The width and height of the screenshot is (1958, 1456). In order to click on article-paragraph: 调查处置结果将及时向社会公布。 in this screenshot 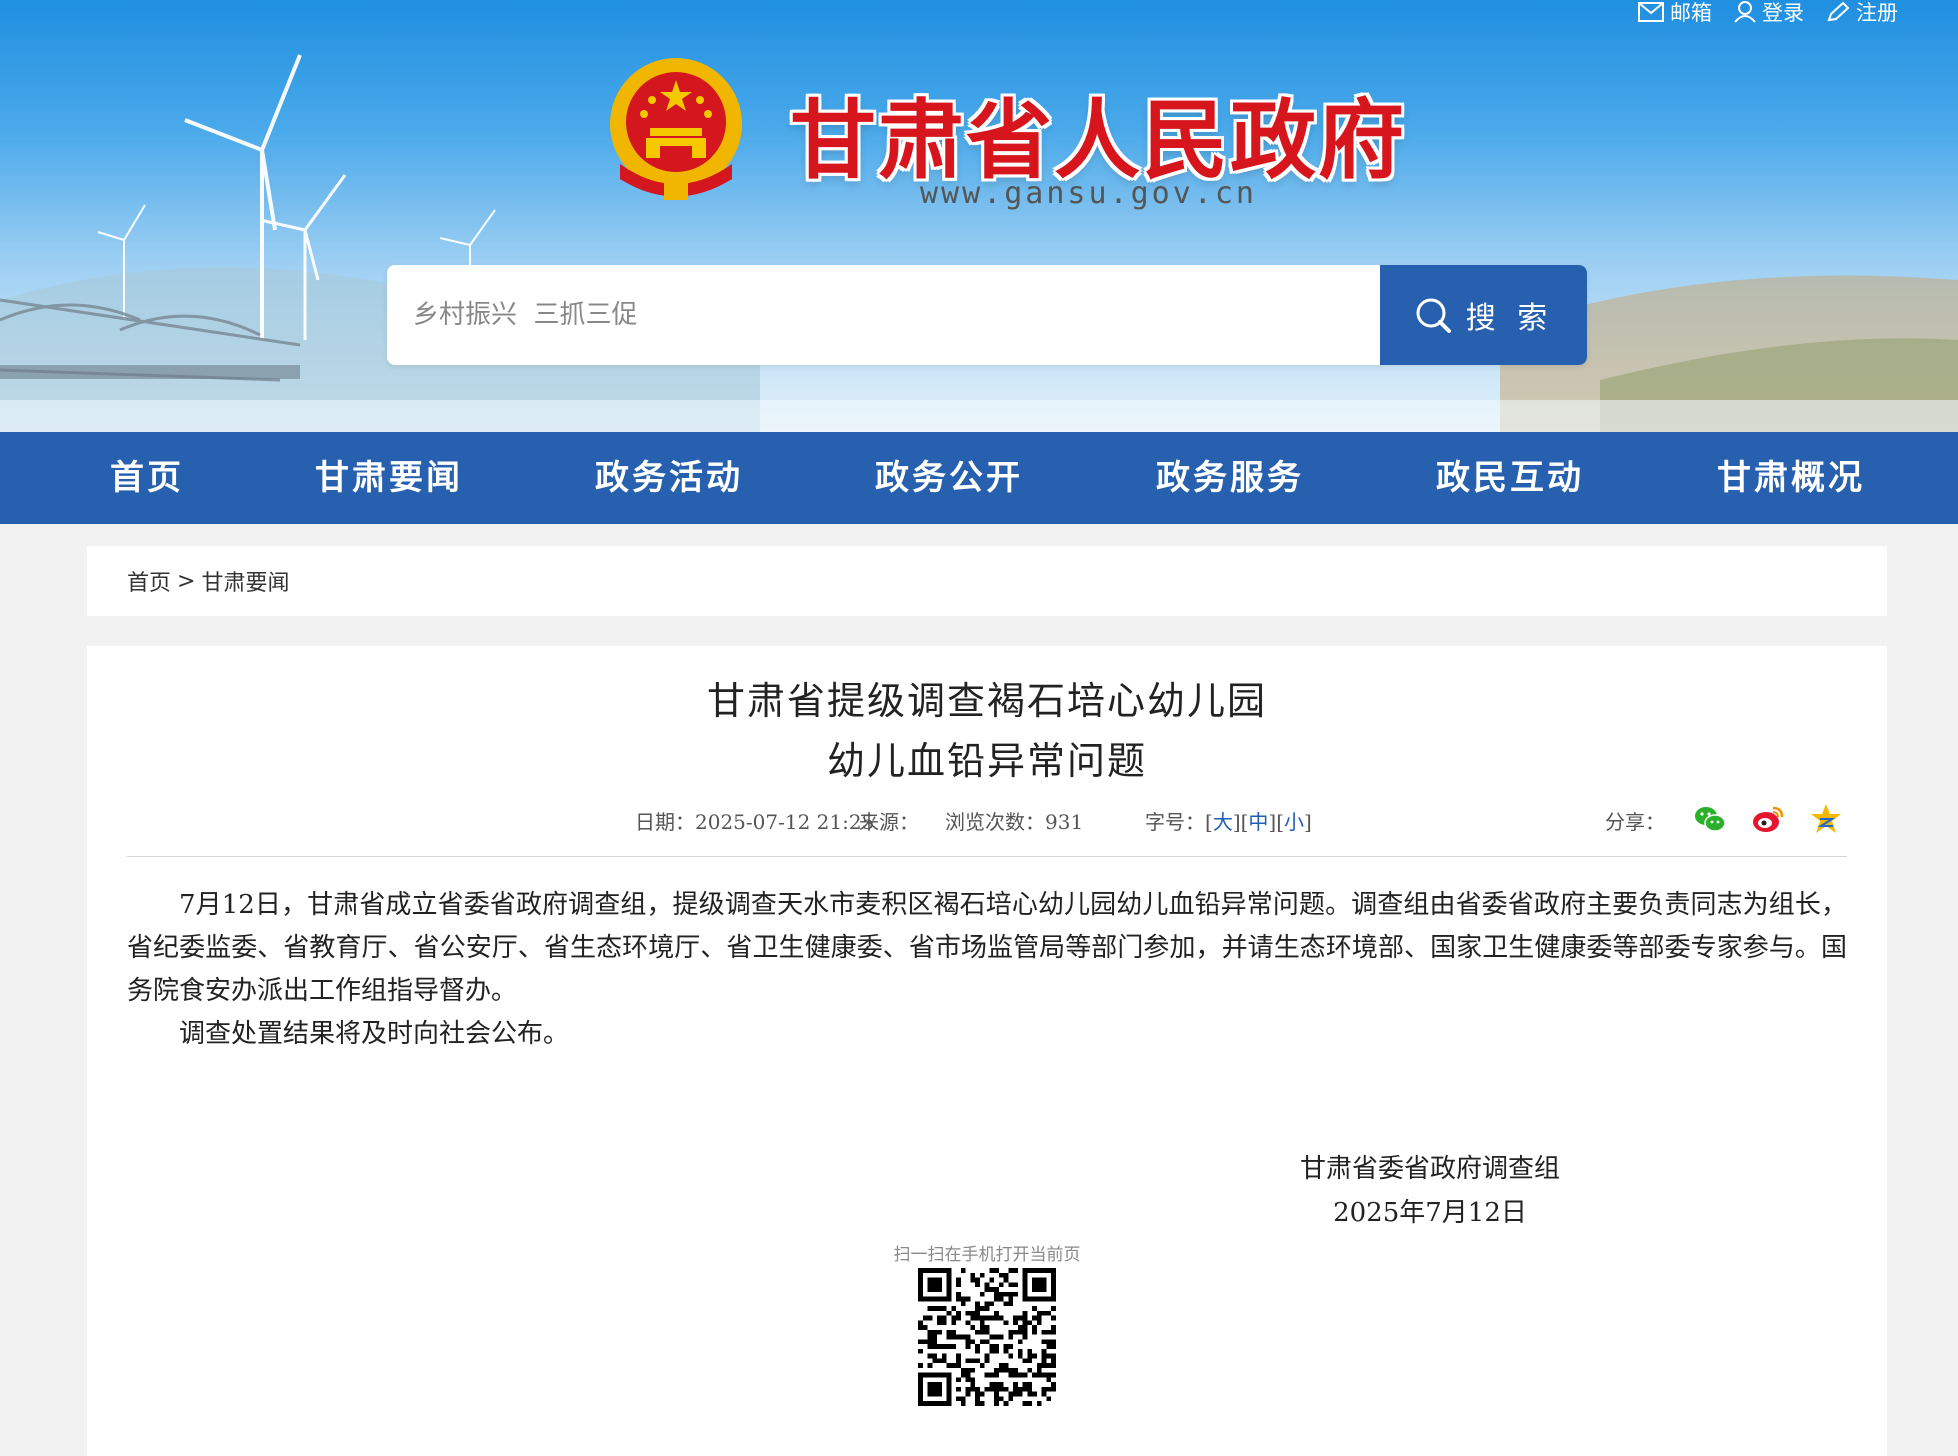, I will do `click(374, 1034)`.